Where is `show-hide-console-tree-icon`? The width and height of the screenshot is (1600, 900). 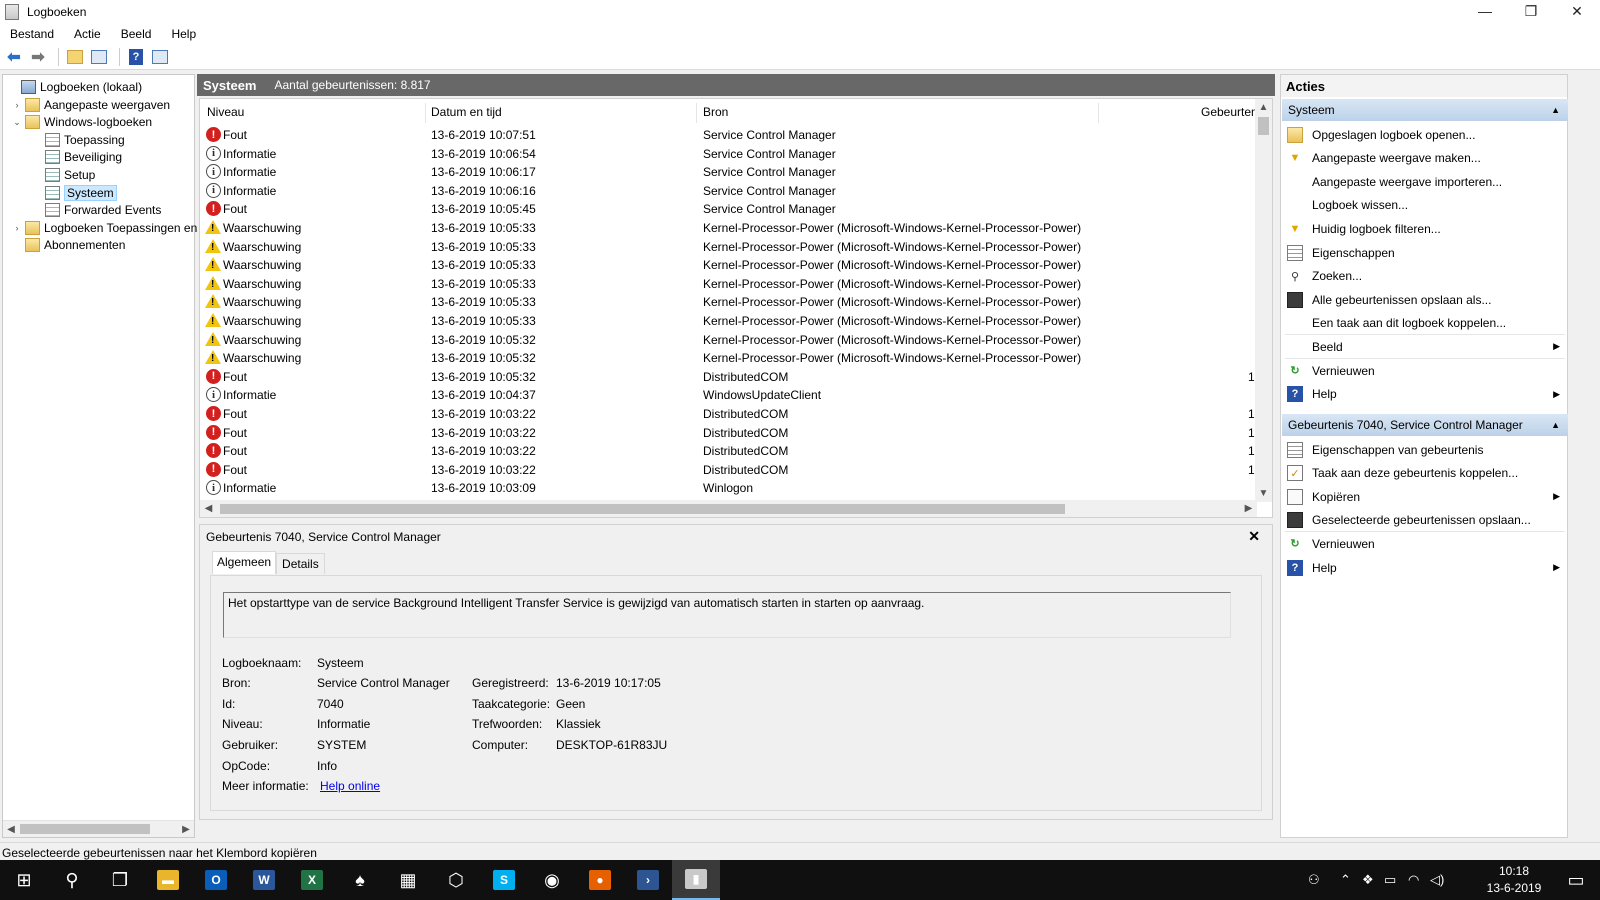 show-hide-console-tree-icon is located at coordinates (99, 57).